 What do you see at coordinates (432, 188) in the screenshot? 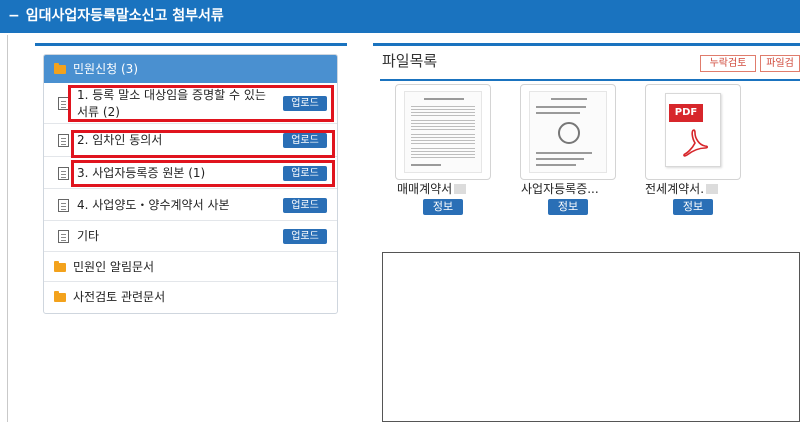
I see `file-name: 매매계약서` at bounding box center [432, 188].